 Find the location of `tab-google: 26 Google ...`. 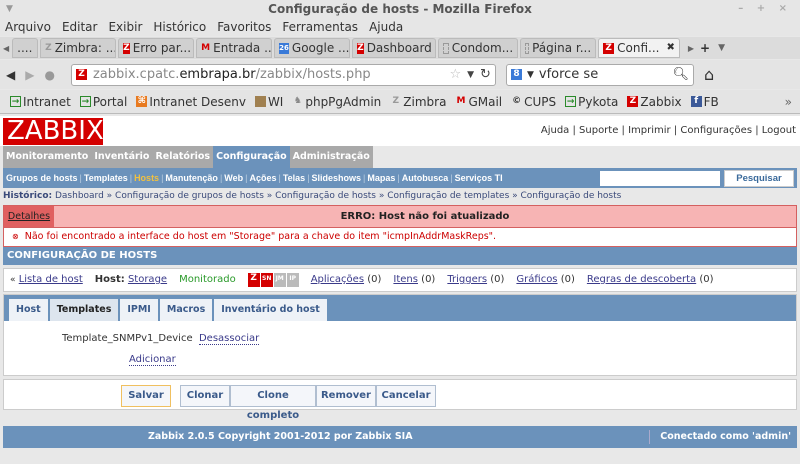

tab-google: 26 Google ... is located at coordinates (312, 48).